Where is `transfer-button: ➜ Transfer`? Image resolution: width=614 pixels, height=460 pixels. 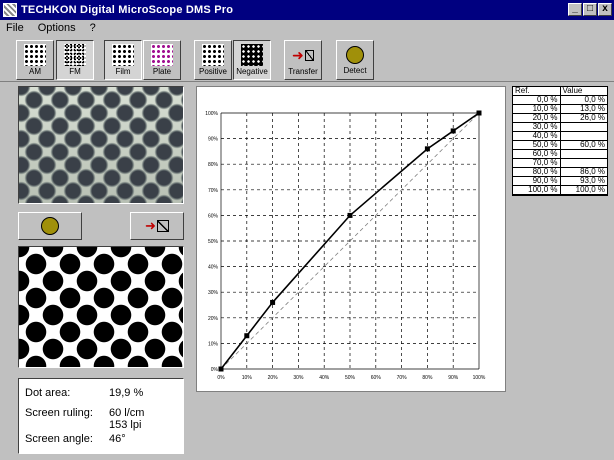
transfer-button: ➜ Transfer is located at coordinates (303, 60).